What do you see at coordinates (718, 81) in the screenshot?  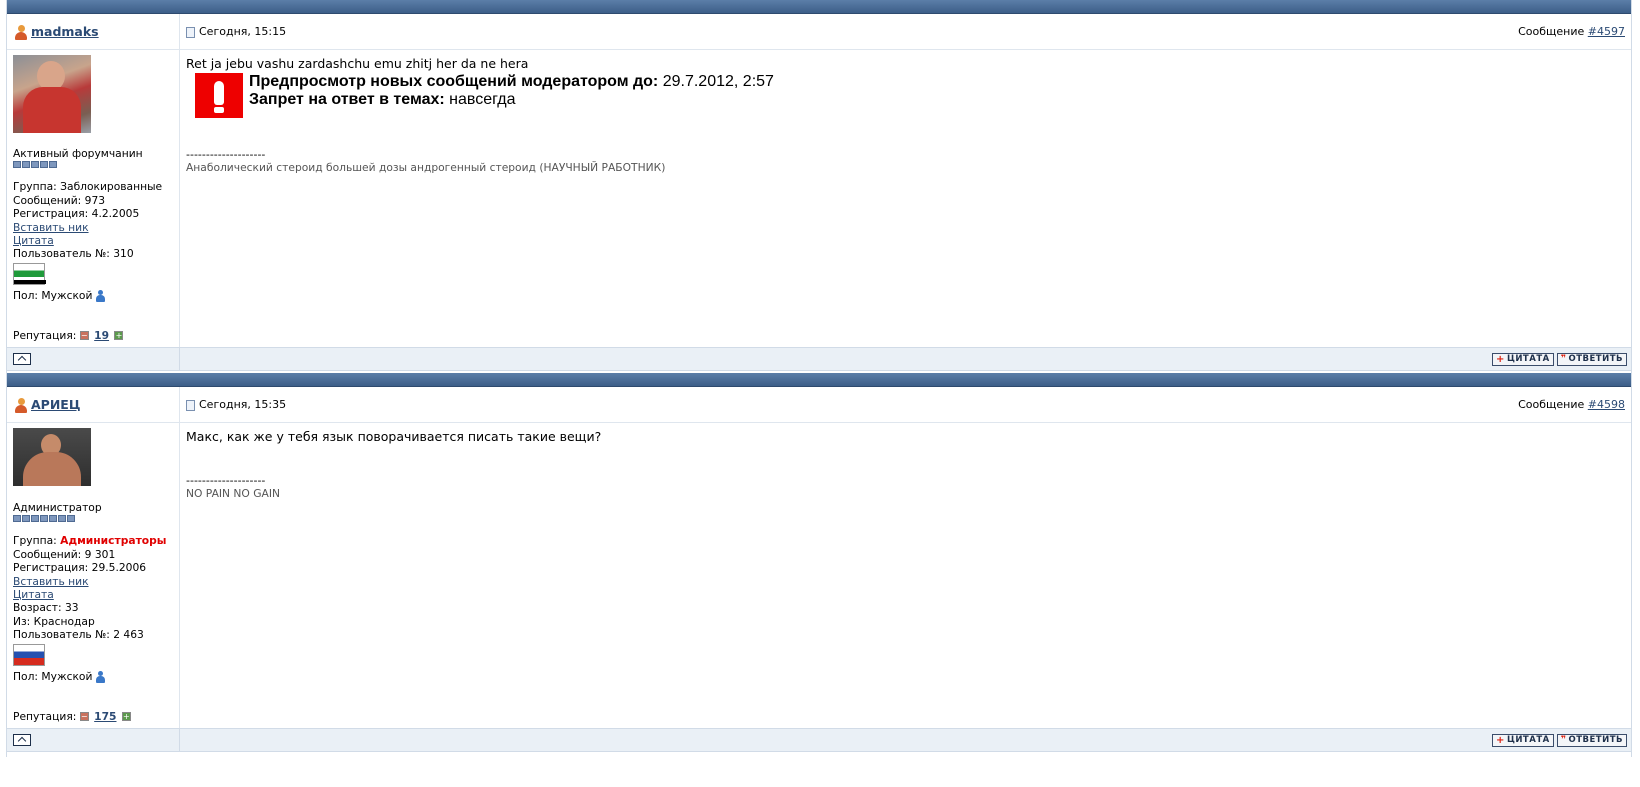 I see `warning-line1-value: 29.7.2012, 2:57` at bounding box center [718, 81].